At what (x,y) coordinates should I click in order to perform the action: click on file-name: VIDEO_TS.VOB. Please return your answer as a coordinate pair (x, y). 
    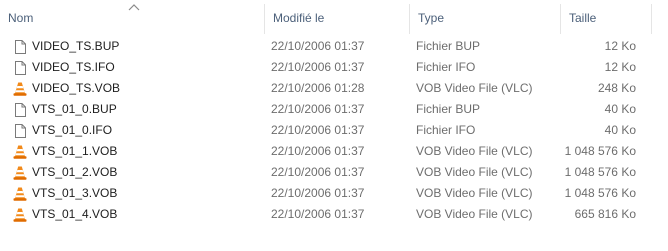
    Looking at the image, I should click on (76, 88).